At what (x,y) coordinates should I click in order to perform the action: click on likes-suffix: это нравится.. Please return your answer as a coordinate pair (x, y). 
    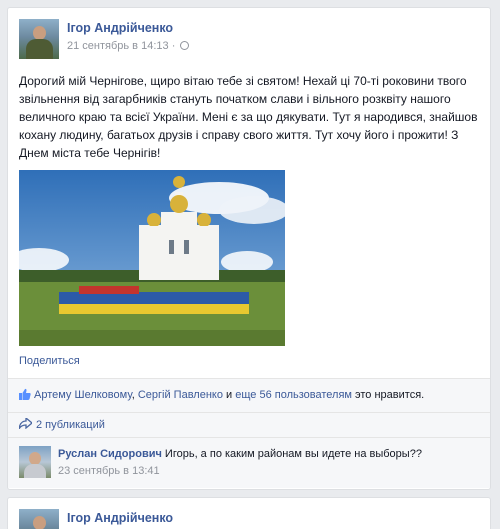
    Looking at the image, I should click on (388, 395).